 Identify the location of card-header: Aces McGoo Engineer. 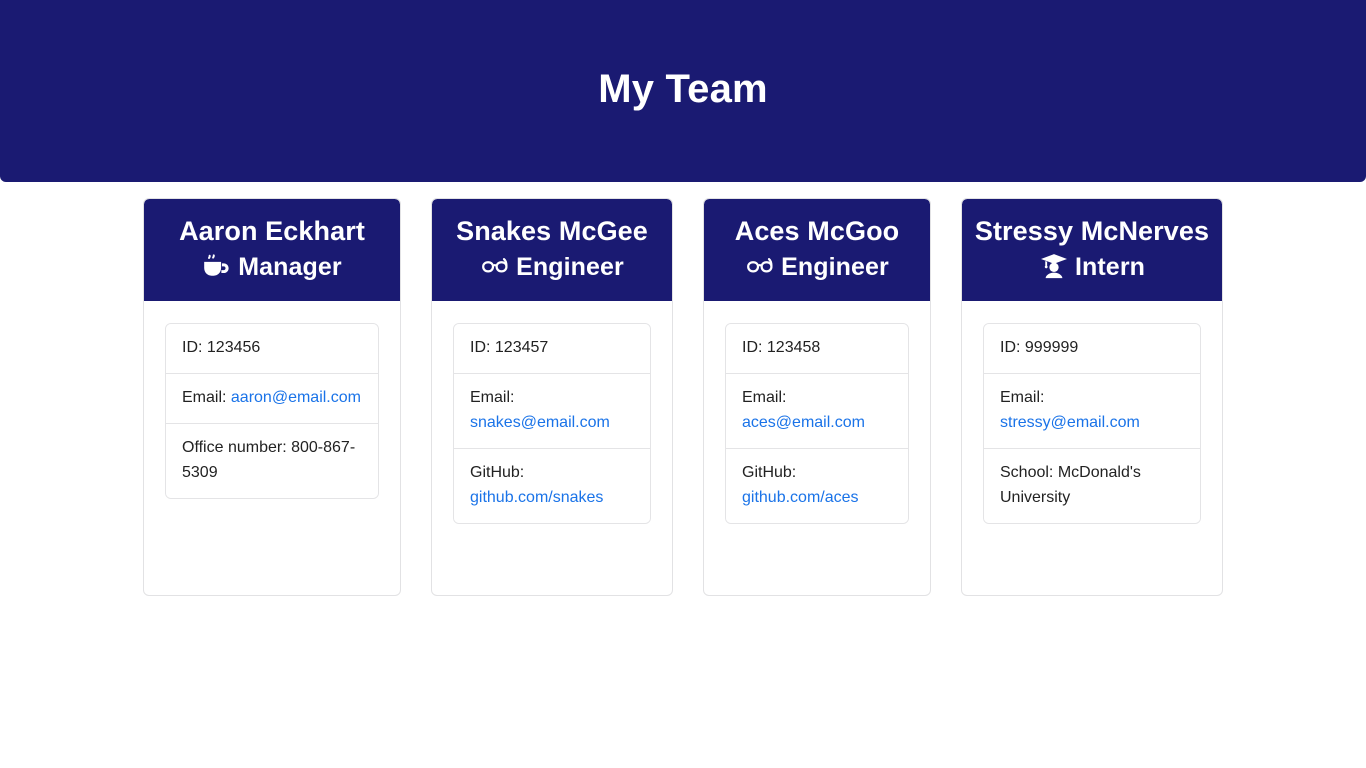
(817, 250).